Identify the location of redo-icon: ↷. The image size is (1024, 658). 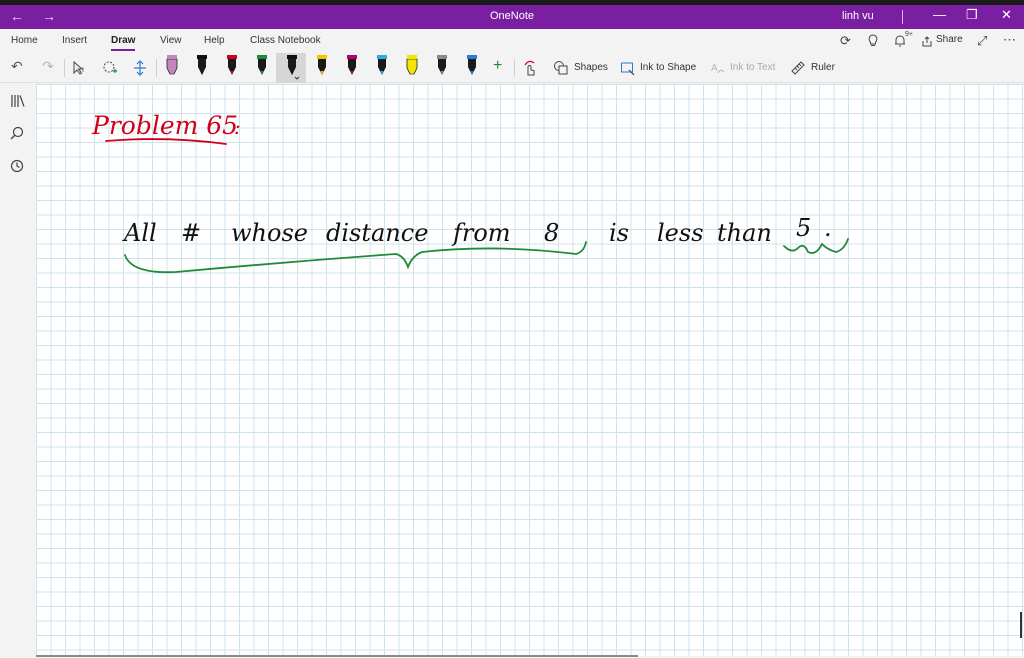
(48, 66).